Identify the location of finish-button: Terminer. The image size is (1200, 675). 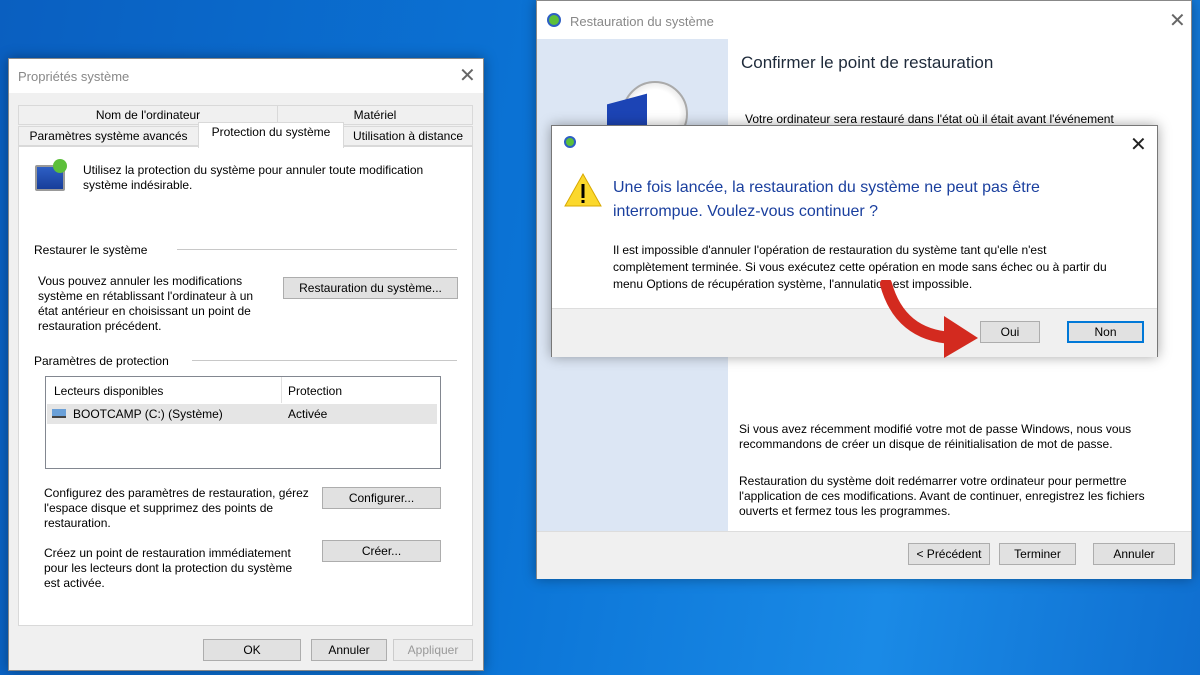
(1037, 554).